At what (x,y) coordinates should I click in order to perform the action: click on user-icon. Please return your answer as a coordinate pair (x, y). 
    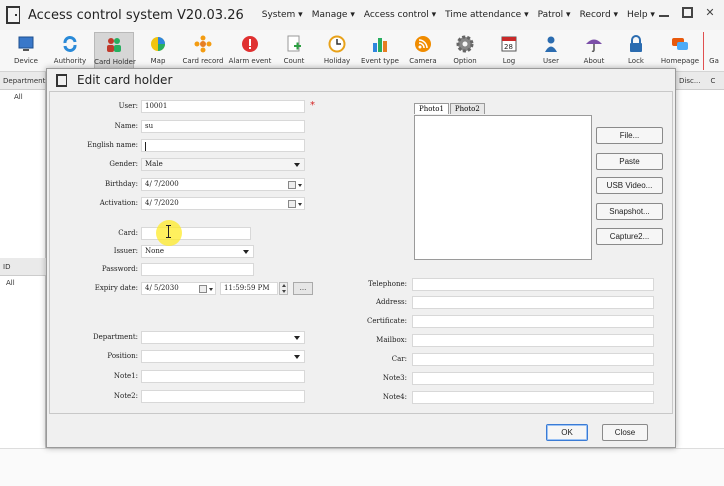
    Looking at the image, I should click on (551, 44).